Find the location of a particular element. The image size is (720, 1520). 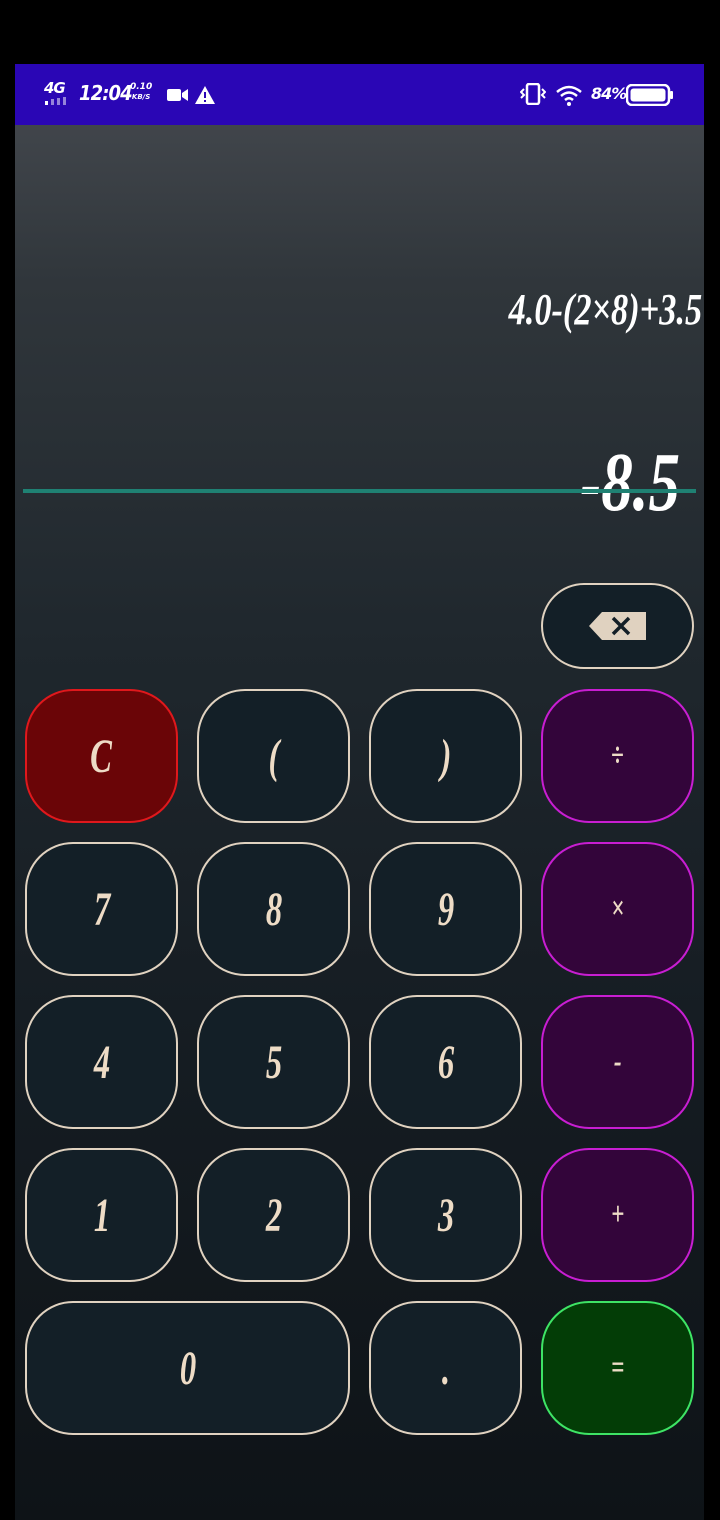

one-button: 1 is located at coordinates (101, 1215).